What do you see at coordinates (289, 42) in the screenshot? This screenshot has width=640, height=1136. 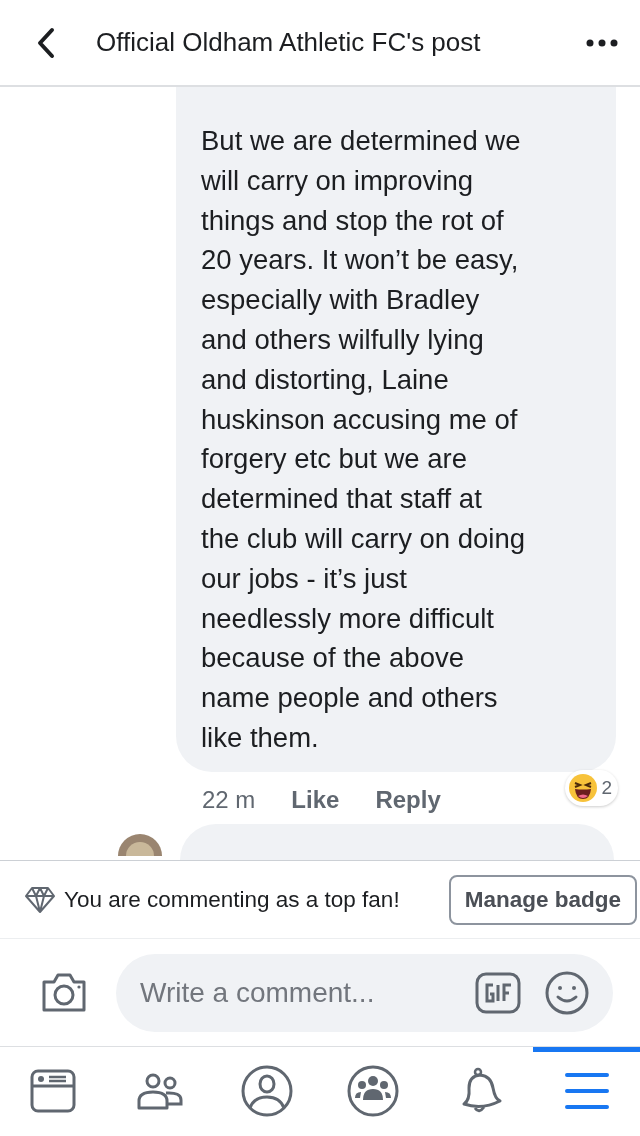 I see `post-title: Official Oldham Athletic FC's post` at bounding box center [289, 42].